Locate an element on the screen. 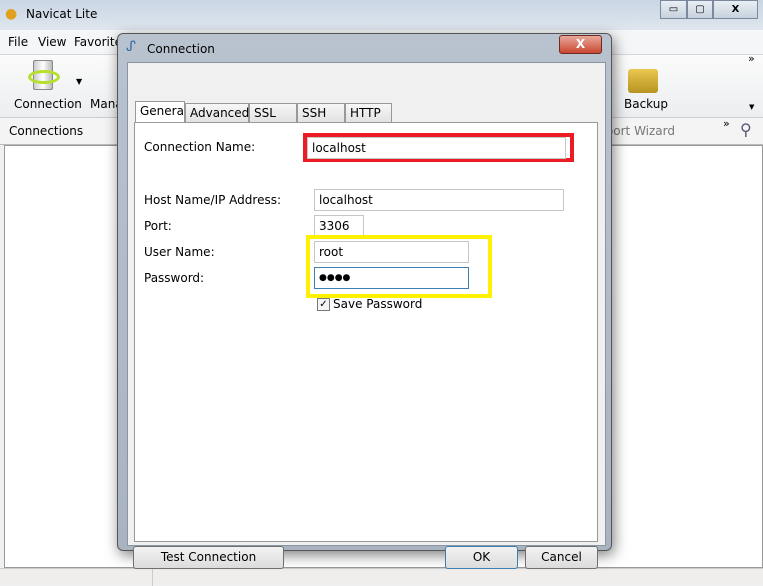 The width and height of the screenshot is (763, 586). connbar-overflow-icon: » is located at coordinates (726, 123).